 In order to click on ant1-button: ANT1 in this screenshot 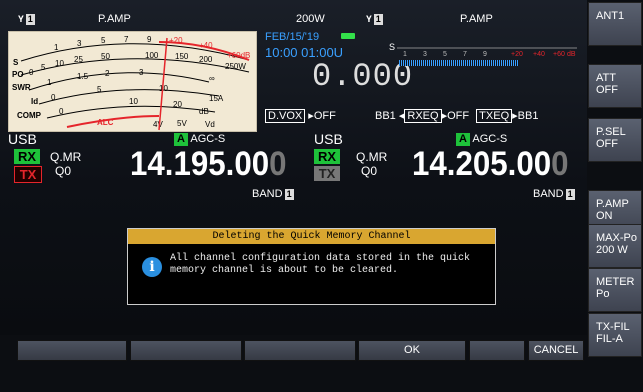, I will do `click(615, 24)`.